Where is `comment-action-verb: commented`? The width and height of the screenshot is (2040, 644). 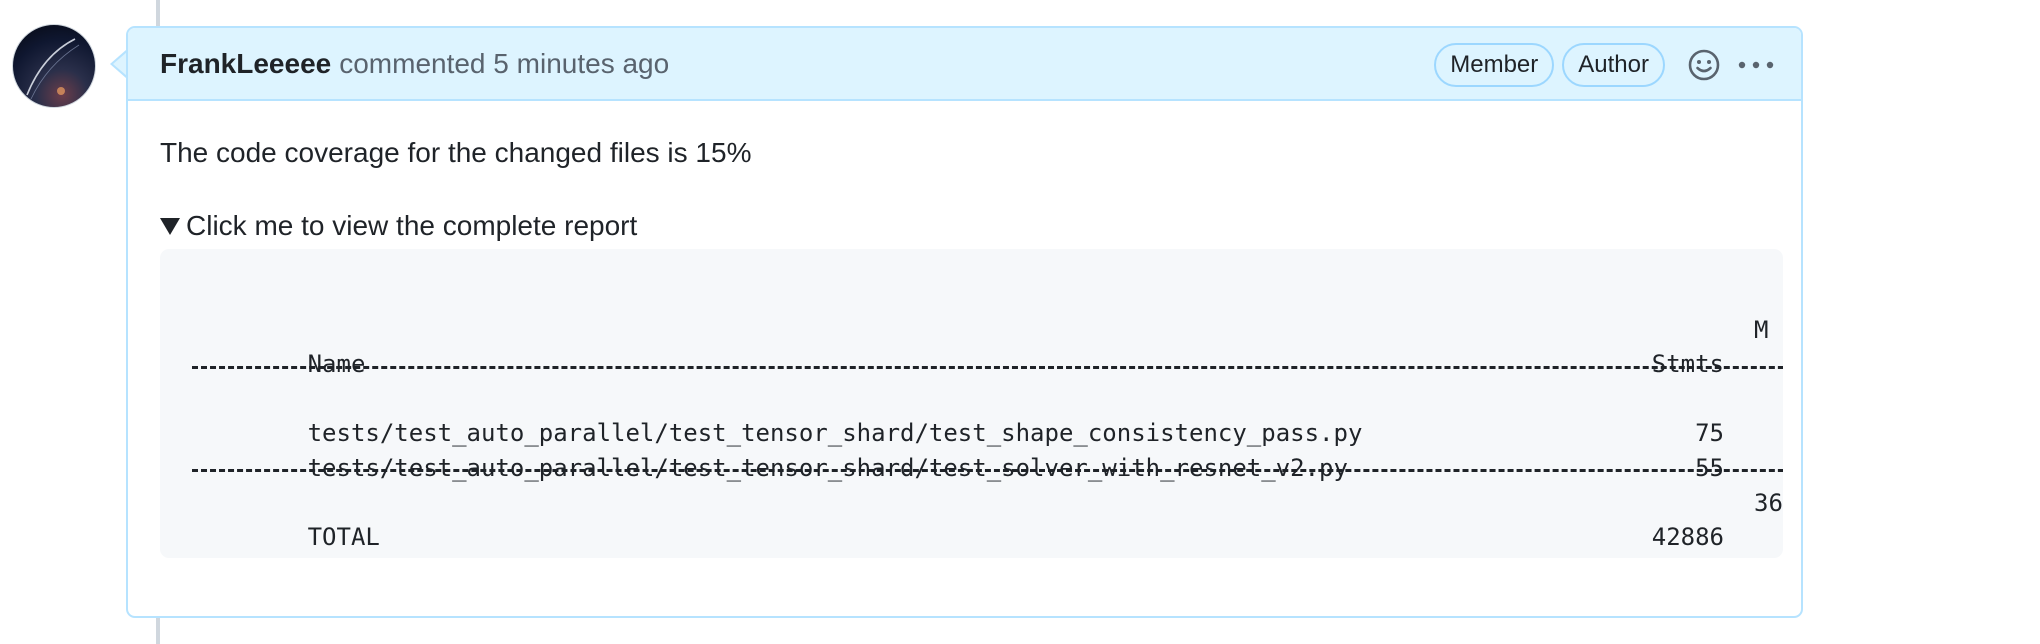
comment-action-verb: commented is located at coordinates (412, 63).